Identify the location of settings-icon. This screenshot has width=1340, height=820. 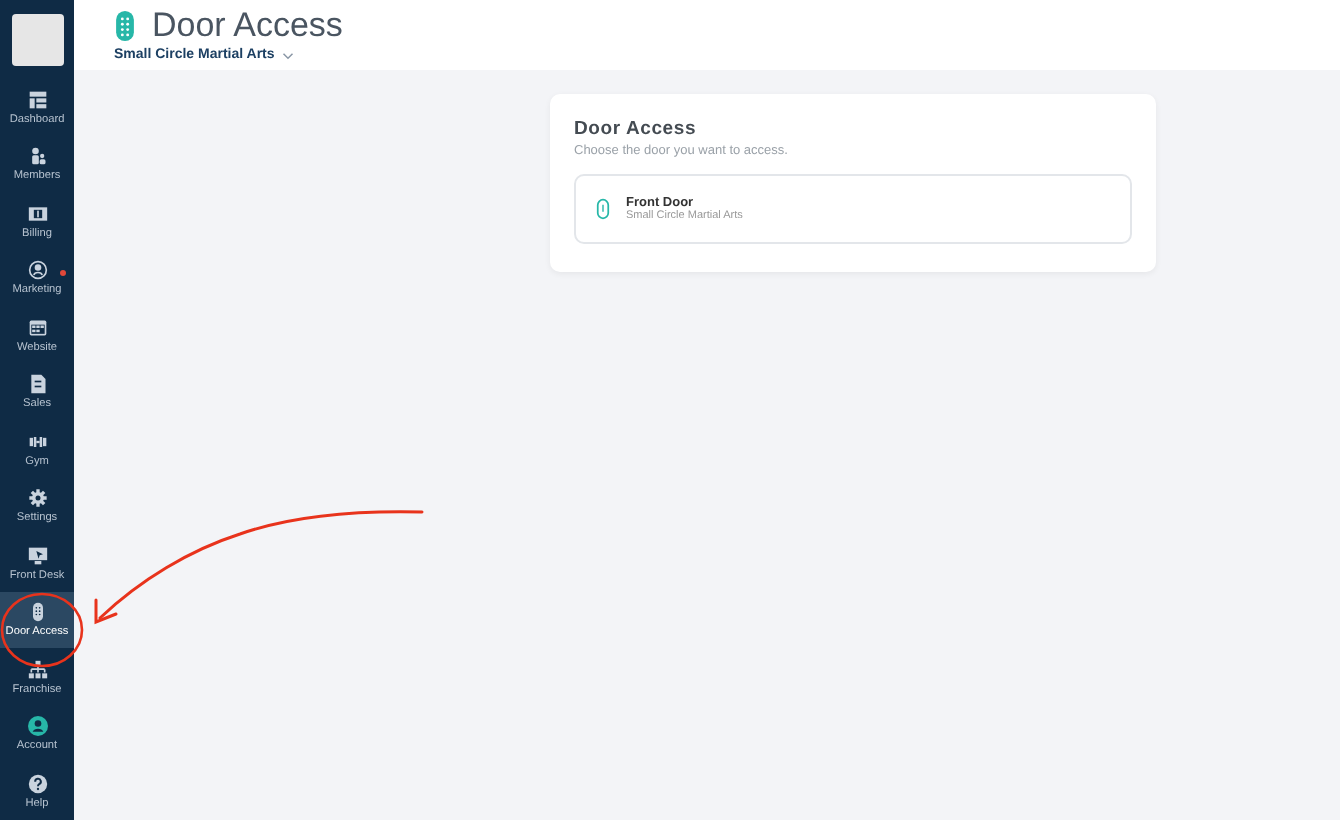
(37, 498).